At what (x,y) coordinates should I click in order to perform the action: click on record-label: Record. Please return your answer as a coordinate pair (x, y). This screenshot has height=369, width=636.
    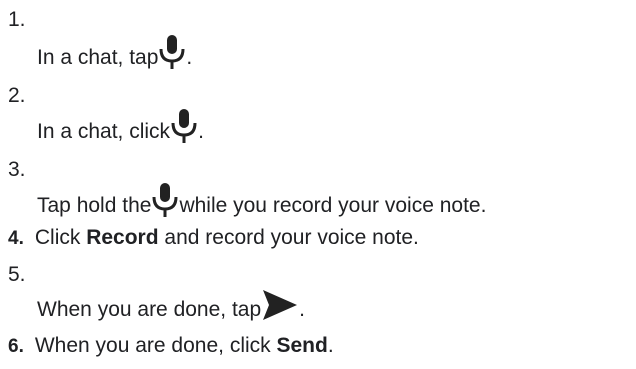
    Looking at the image, I should click on (122, 237).